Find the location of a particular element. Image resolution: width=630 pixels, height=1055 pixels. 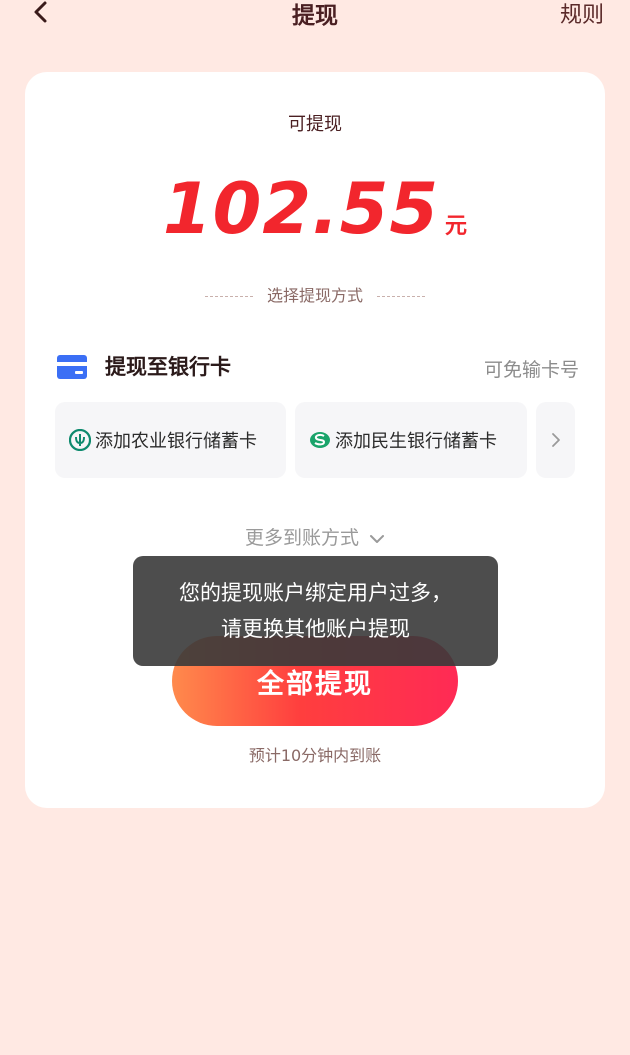

error-toast: 您的提现账户绑定用户过多，请更换其他账户提现 is located at coordinates (315, 611).